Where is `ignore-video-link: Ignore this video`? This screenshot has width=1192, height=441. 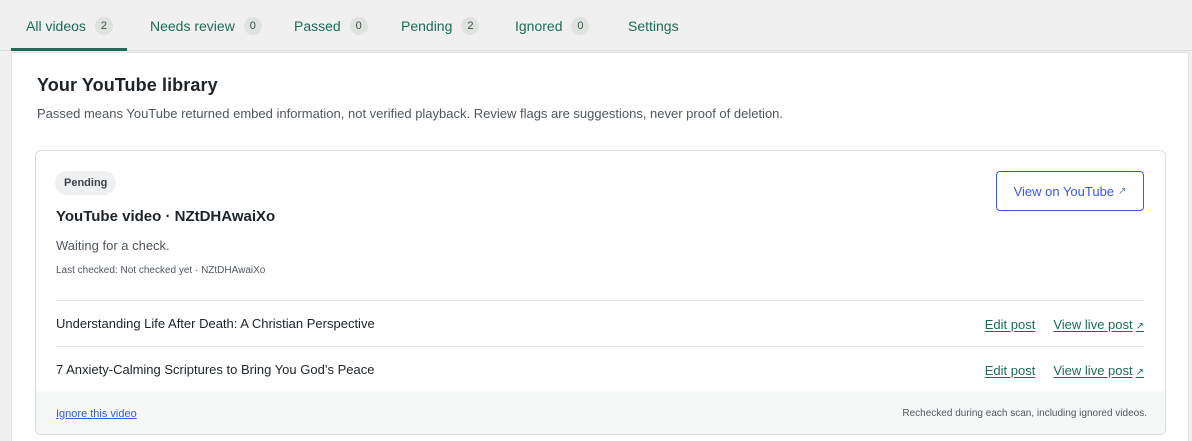 ignore-video-link: Ignore this video is located at coordinates (96, 414).